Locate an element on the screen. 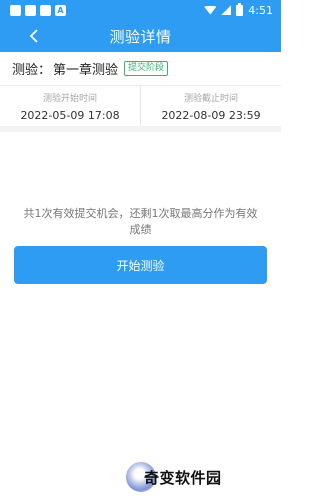 Image resolution: width=320 pixels, height=500 pixels. status-bar: A 4:51 is located at coordinates (140, 10).